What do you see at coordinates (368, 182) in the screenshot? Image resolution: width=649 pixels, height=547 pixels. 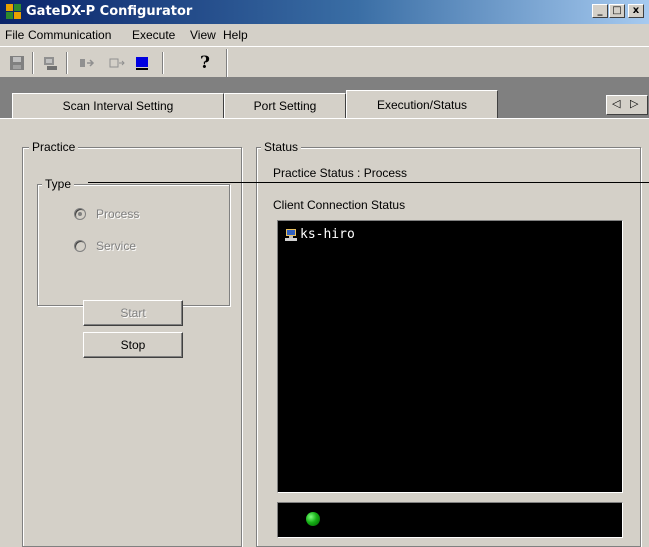 I see `horizontal-line` at bounding box center [368, 182].